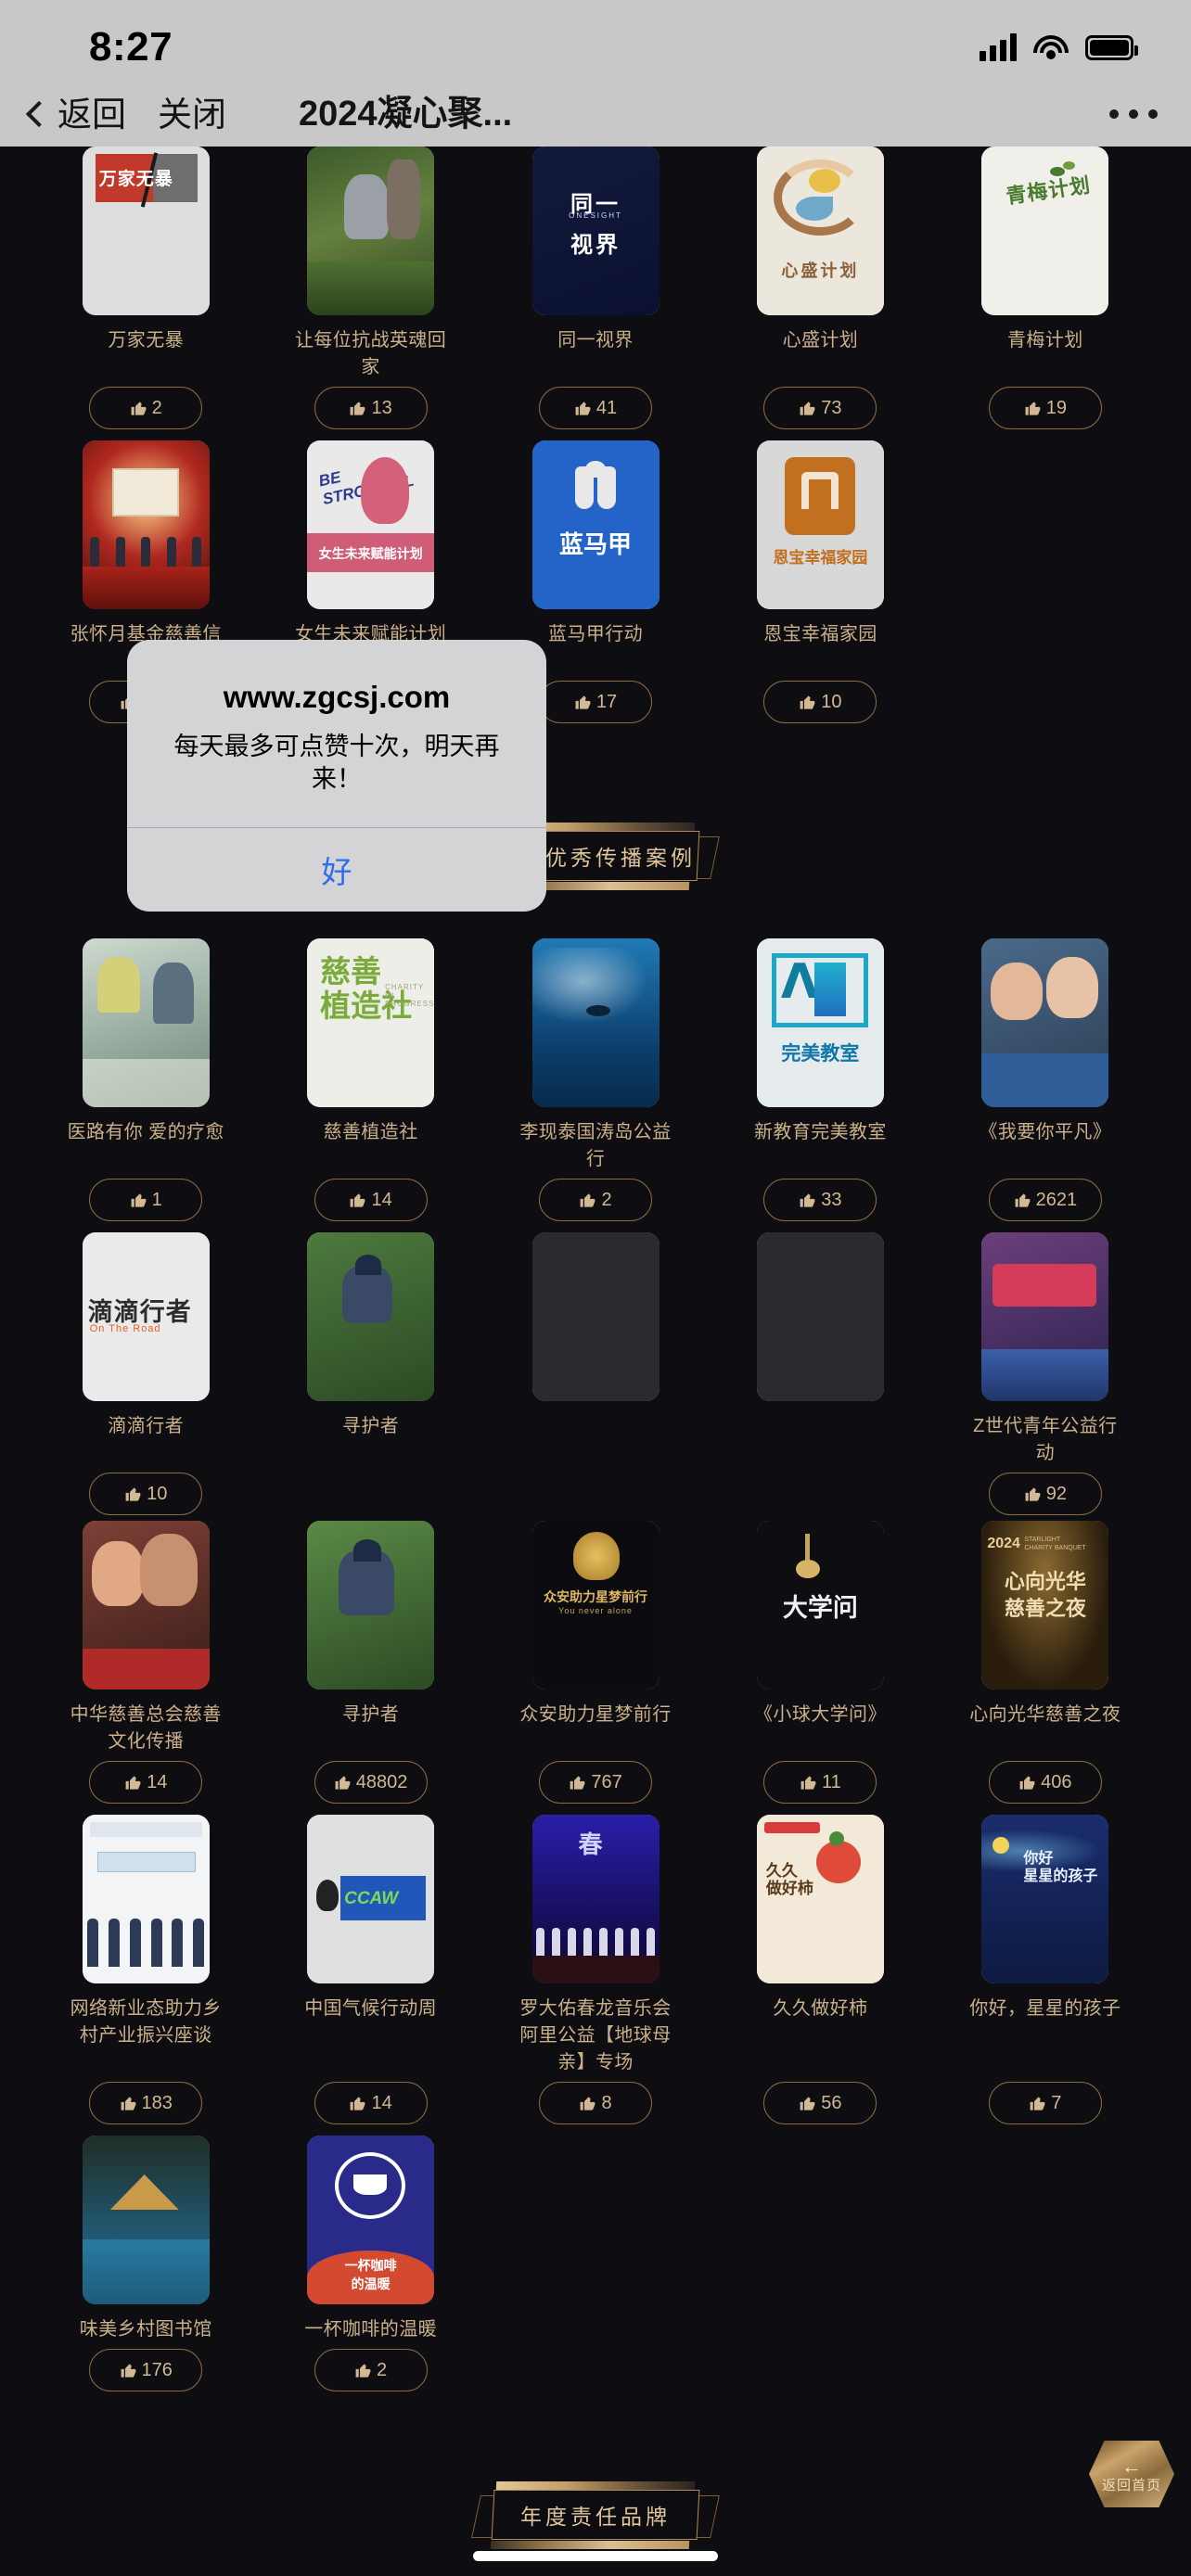  I want to click on project-thumbnail: 万家无暴, so click(146, 231).